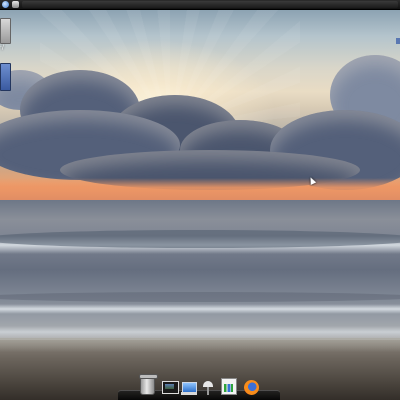  What do you see at coordinates (210, 4) in the screenshot?
I see `top-panel-taskbar` at bounding box center [210, 4].